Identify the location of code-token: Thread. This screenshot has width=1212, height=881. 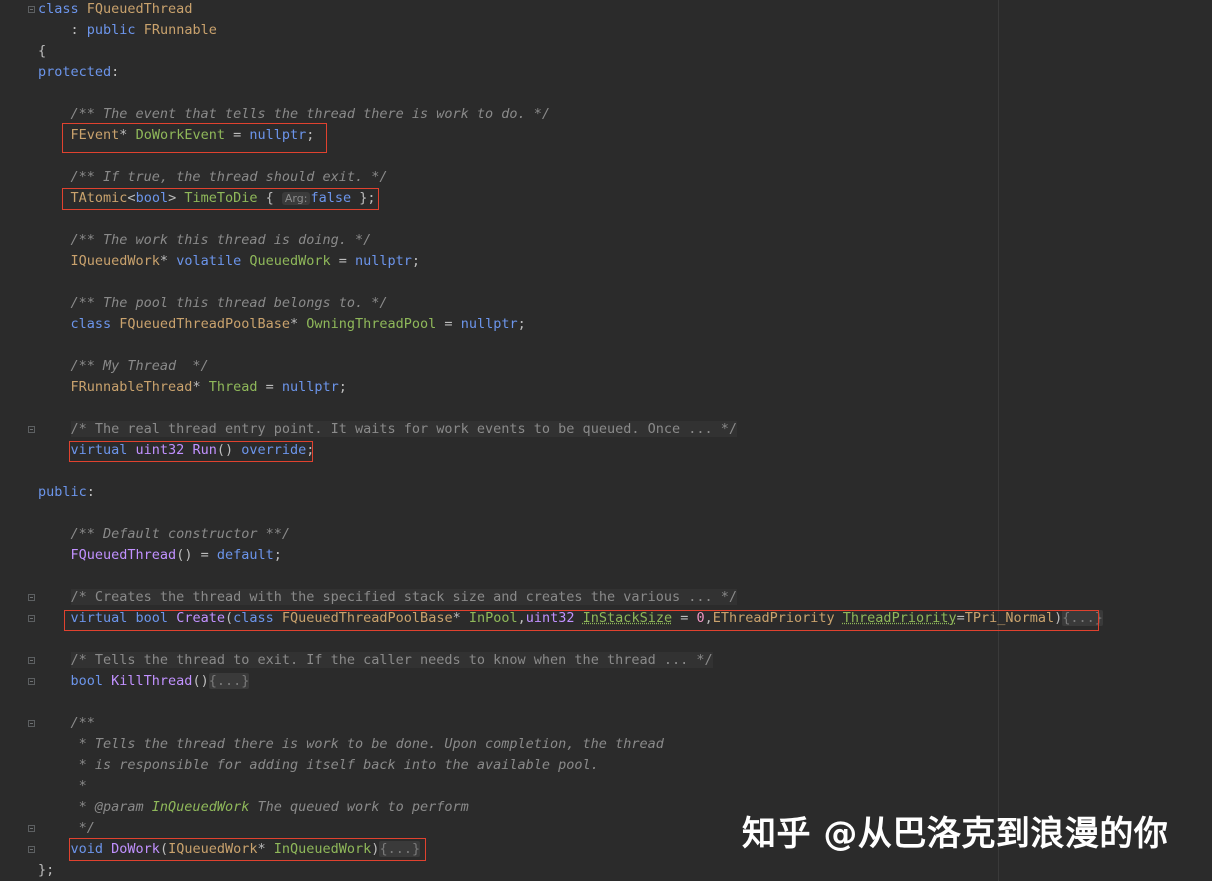
(233, 387).